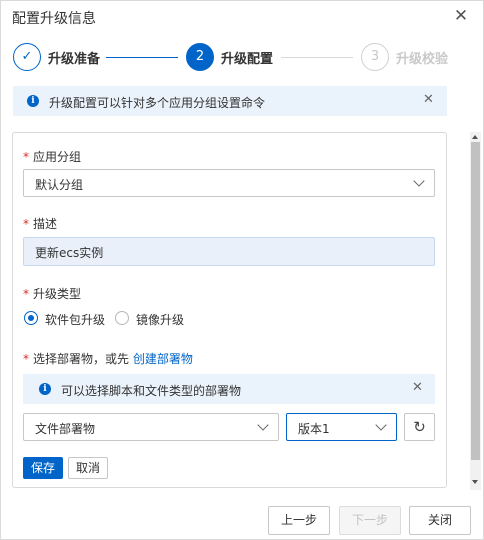 The image size is (484, 540). Describe the element at coordinates (475, 301) in the screenshot. I see `scrollbar-thumb` at that location.